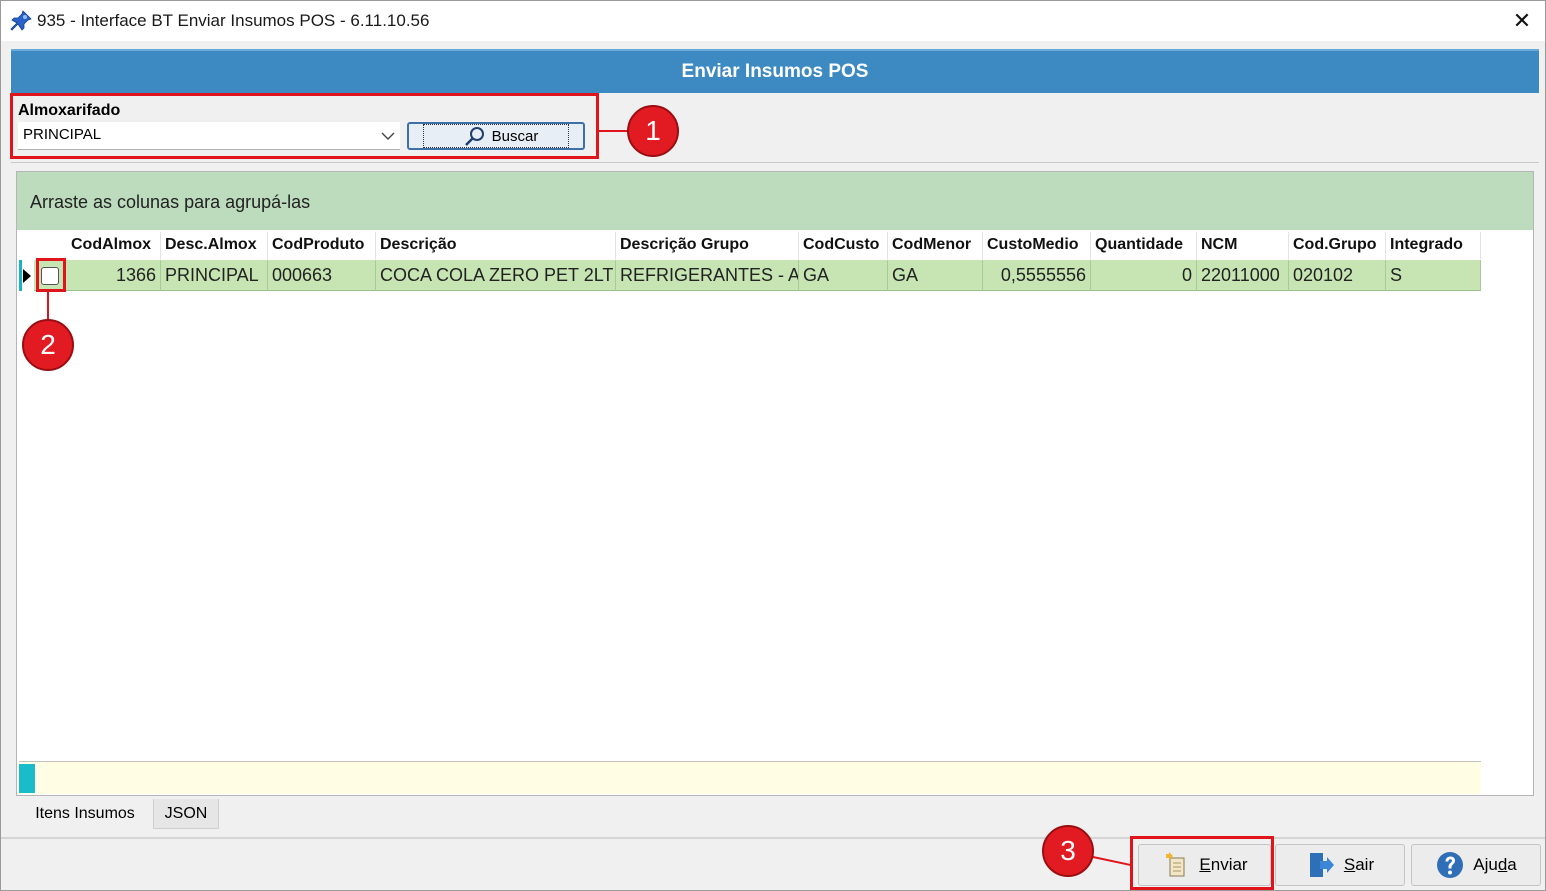  Describe the element at coordinates (322, 245) in the screenshot. I see `column-header-codproduto: CodProduto` at that location.